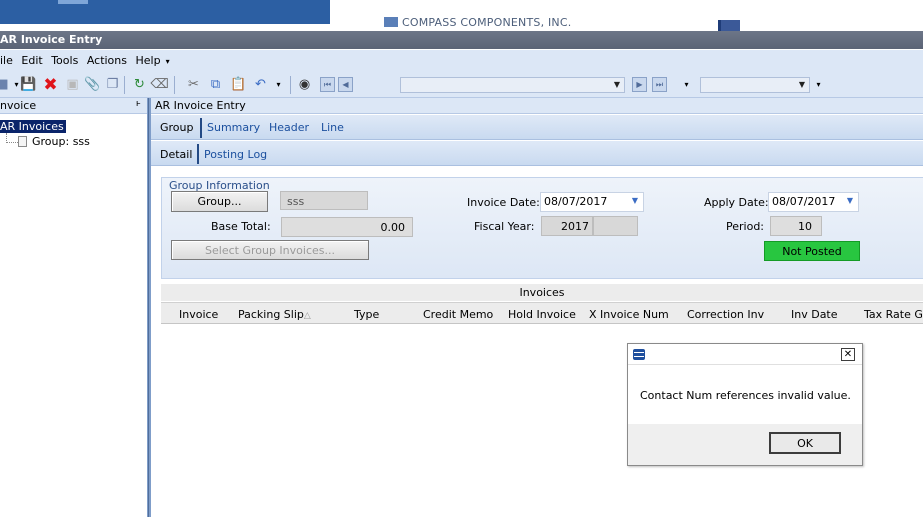 The width and height of the screenshot is (923, 517). Describe the element at coordinates (289, 127) in the screenshot. I see `tab-header: Header` at that location.